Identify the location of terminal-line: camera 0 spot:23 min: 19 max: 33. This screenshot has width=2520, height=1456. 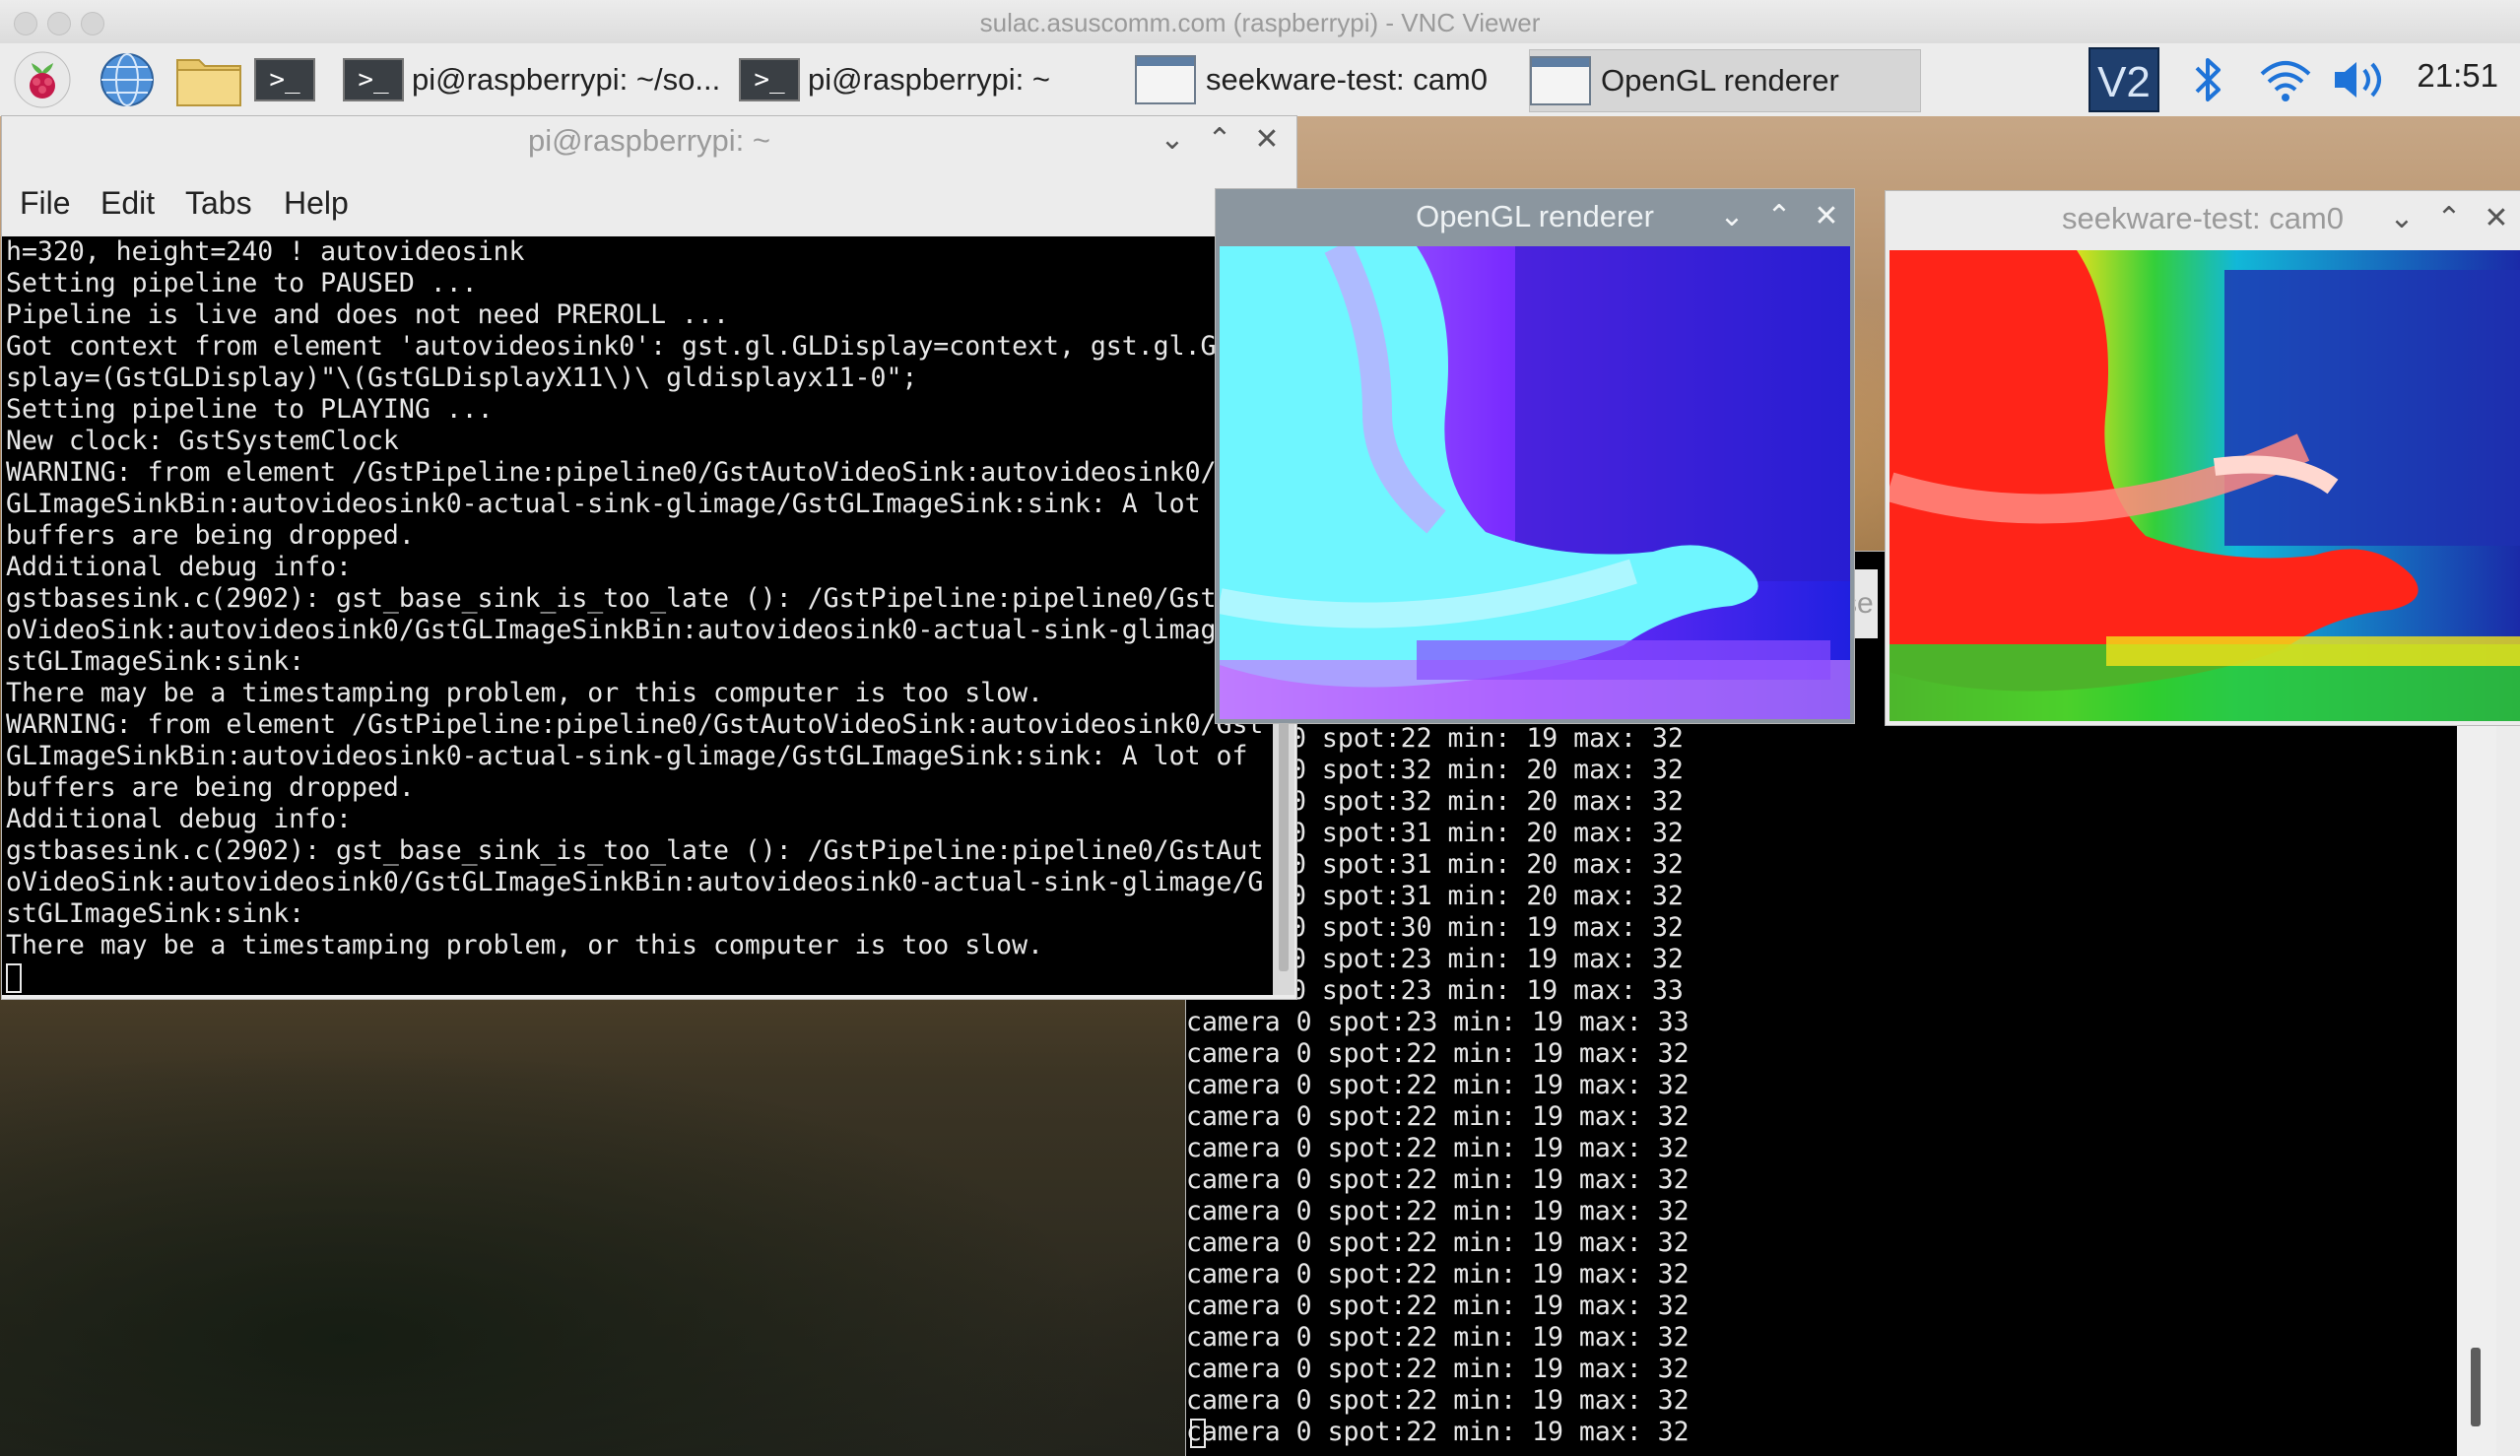
(1438, 1022).